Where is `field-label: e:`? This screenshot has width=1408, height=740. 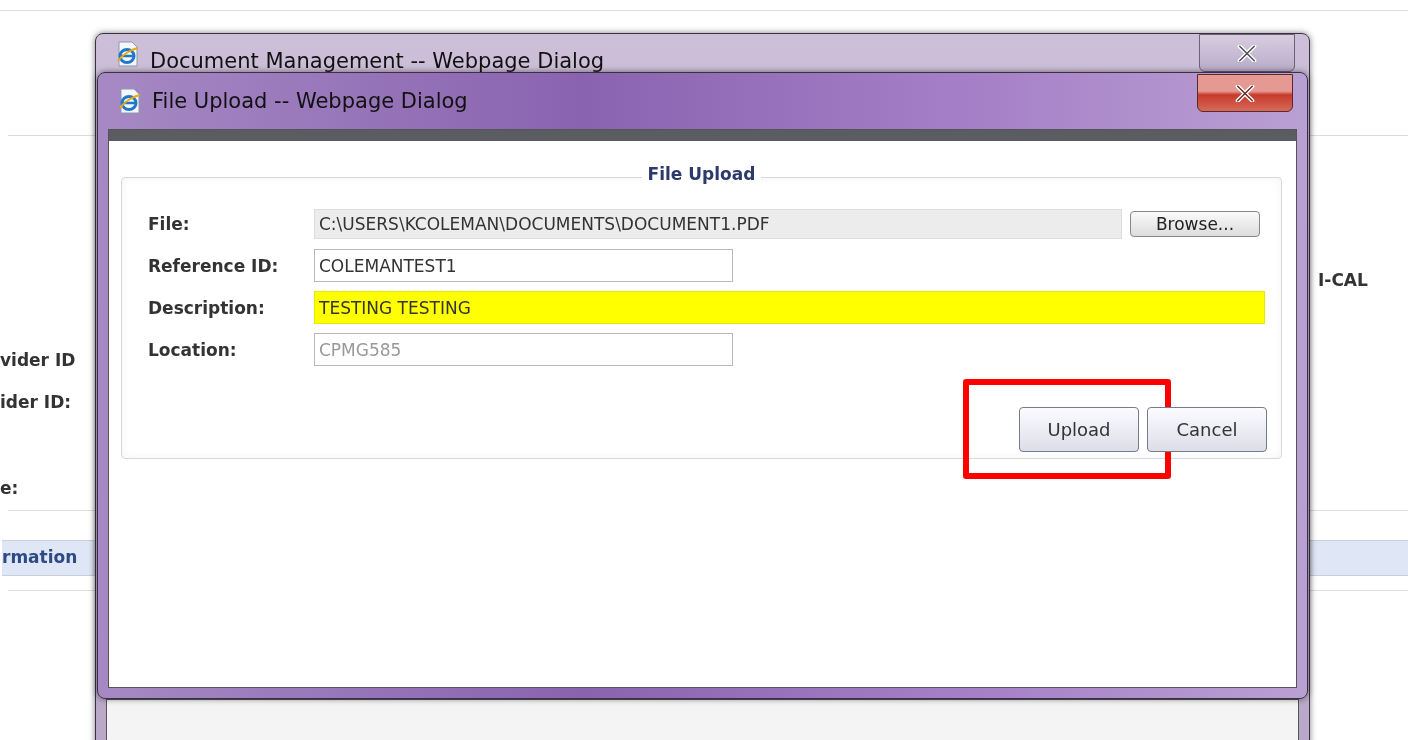 field-label: e: is located at coordinates (9, 488).